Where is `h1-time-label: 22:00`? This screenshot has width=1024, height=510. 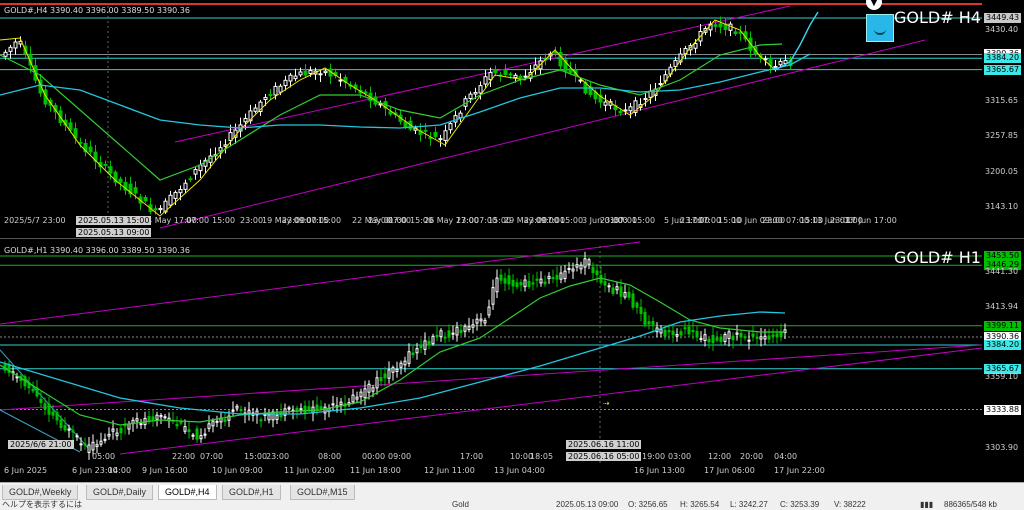 h1-time-label: 22:00 is located at coordinates (184, 456).